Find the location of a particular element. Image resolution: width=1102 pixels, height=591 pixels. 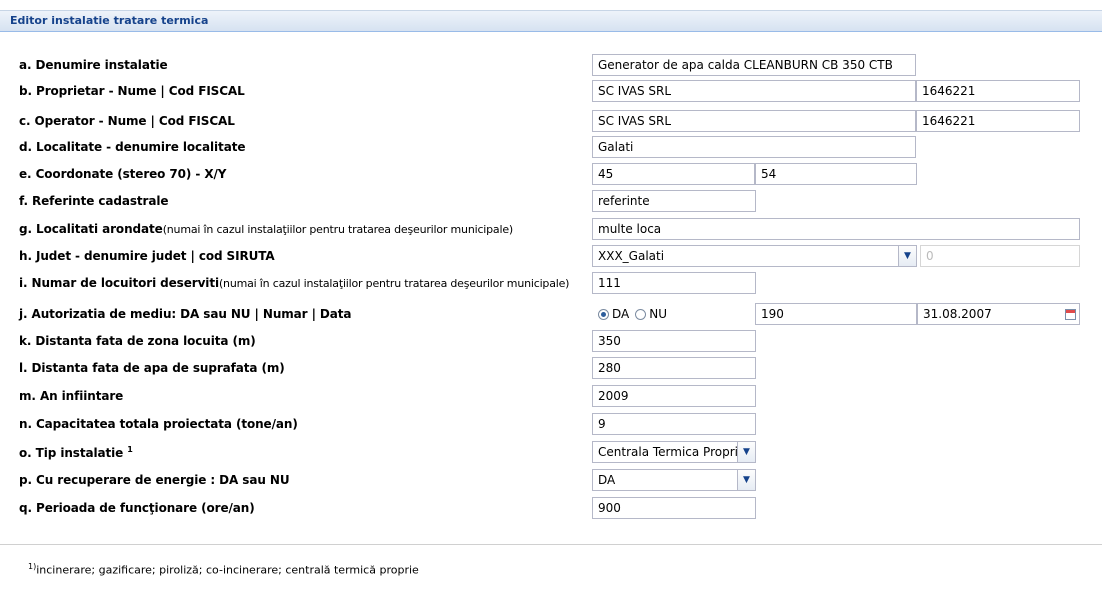

an-infiintare-input: 2009 is located at coordinates (674, 396).